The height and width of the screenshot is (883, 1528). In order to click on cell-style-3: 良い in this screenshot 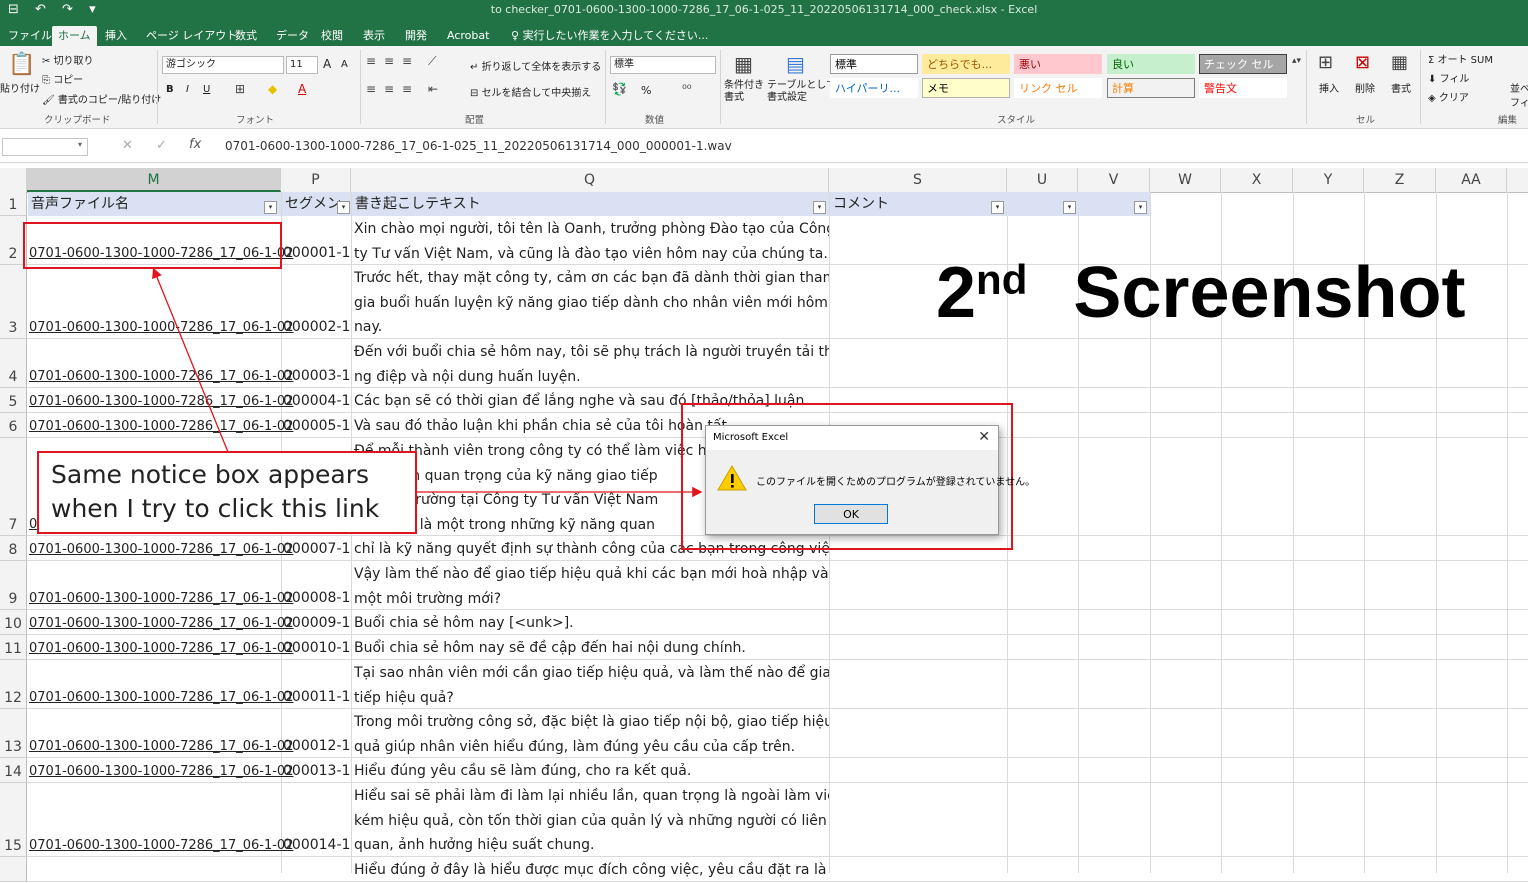, I will do `click(1151, 64)`.